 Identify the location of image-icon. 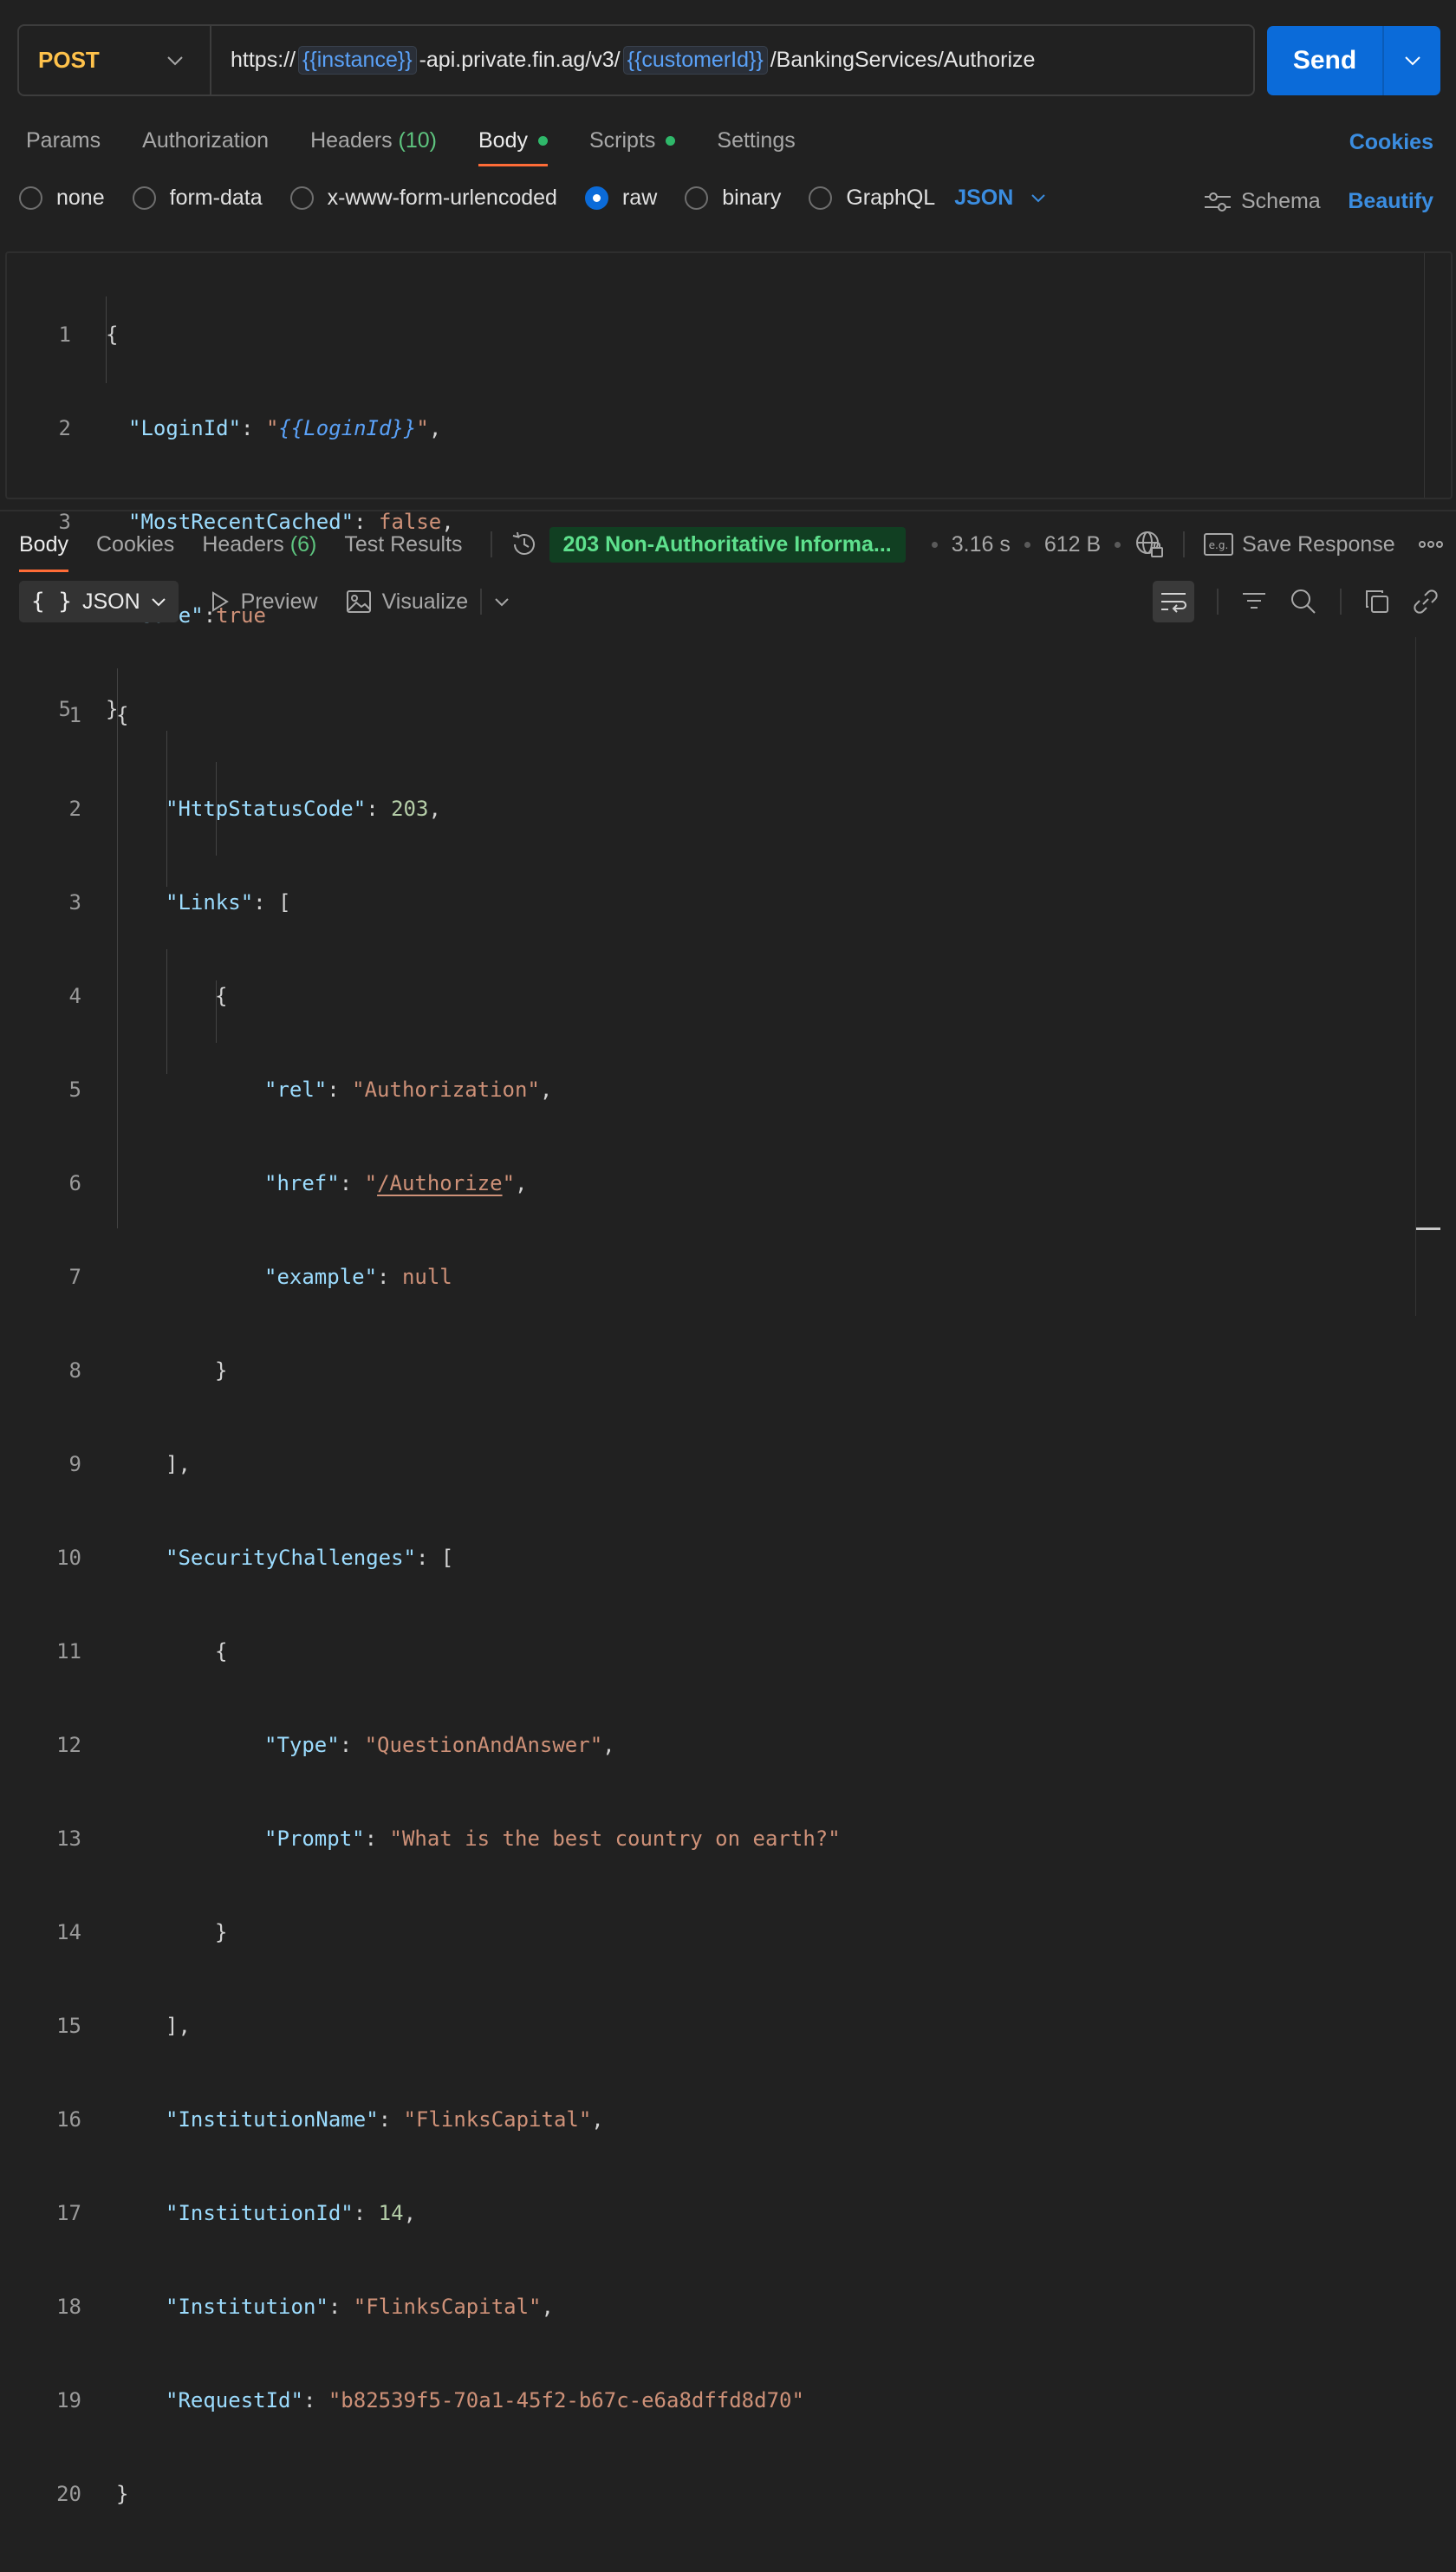
(358, 601).